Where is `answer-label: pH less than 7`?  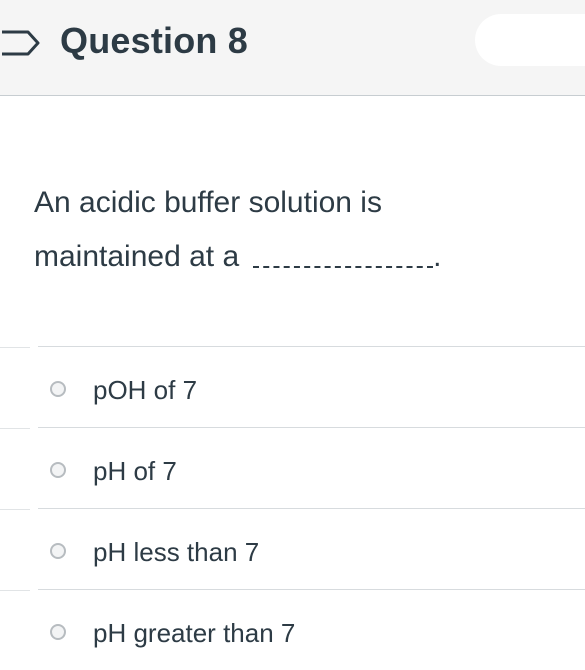 answer-label: pH less than 7 is located at coordinates (176, 552).